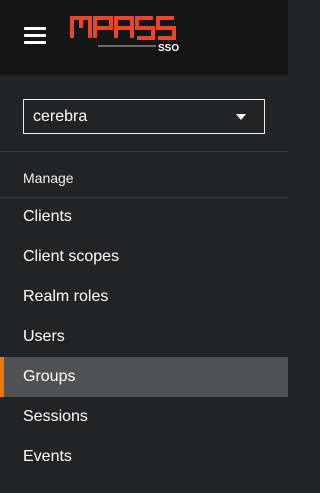  I want to click on sidebar-item-client-scopes: Client scopes, so click(144, 257).